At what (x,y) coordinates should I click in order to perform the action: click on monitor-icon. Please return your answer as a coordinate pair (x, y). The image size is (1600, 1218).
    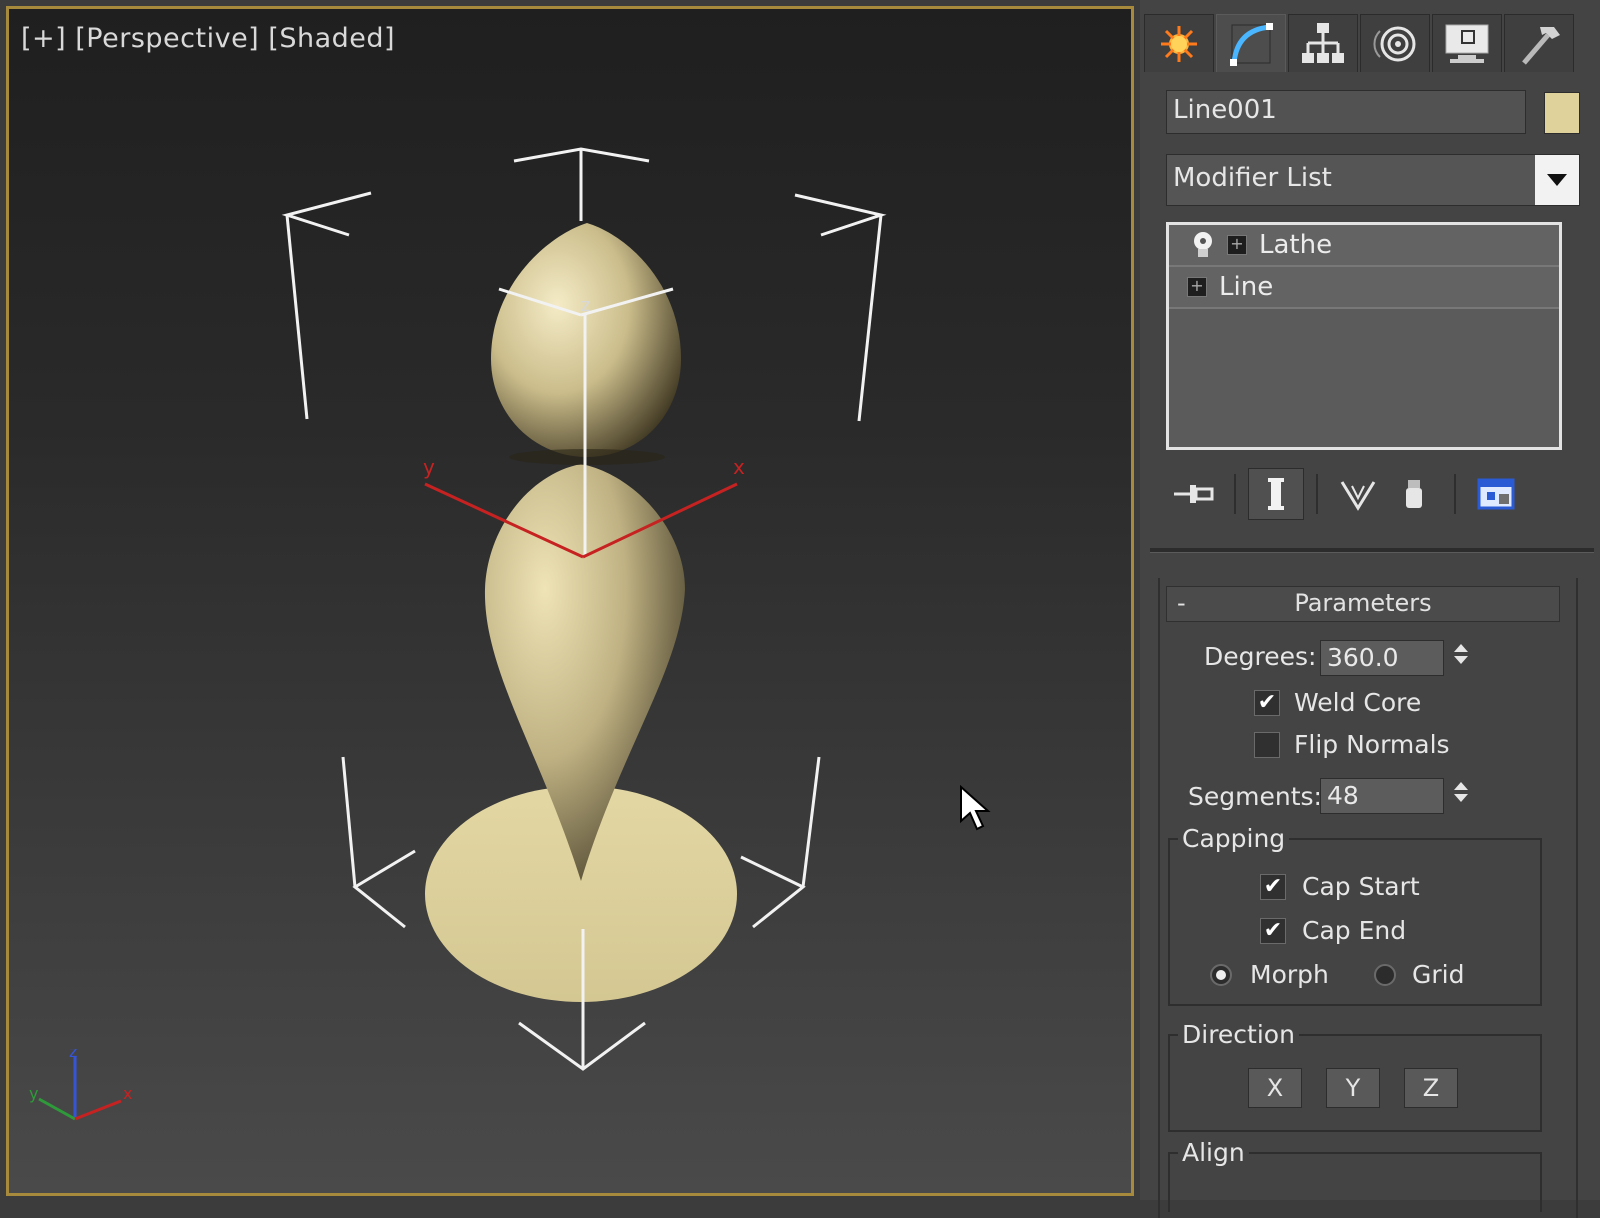
    Looking at the image, I should click on (1467, 43).